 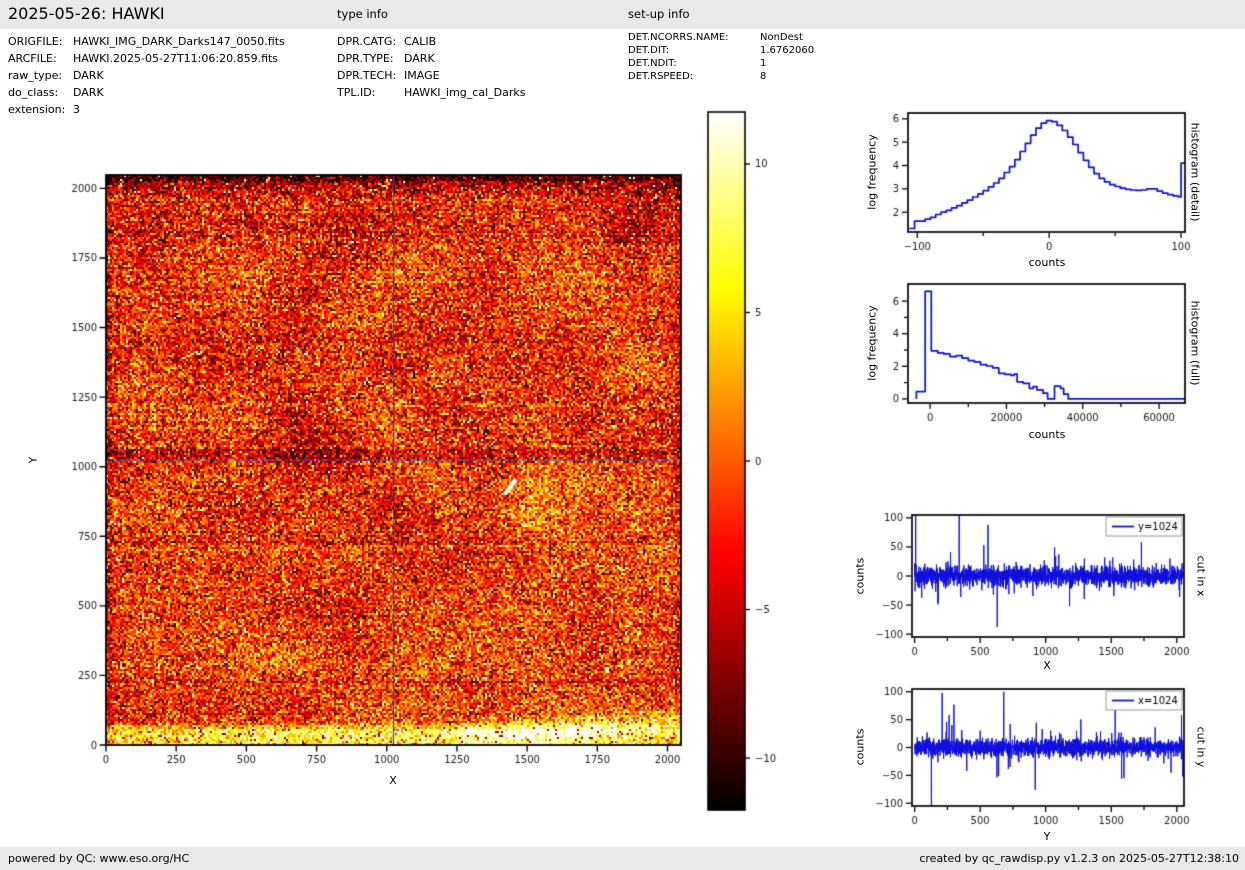 What do you see at coordinates (367, 41) in the screenshot?
I see `type-info-label: DPR.CATG:` at bounding box center [367, 41].